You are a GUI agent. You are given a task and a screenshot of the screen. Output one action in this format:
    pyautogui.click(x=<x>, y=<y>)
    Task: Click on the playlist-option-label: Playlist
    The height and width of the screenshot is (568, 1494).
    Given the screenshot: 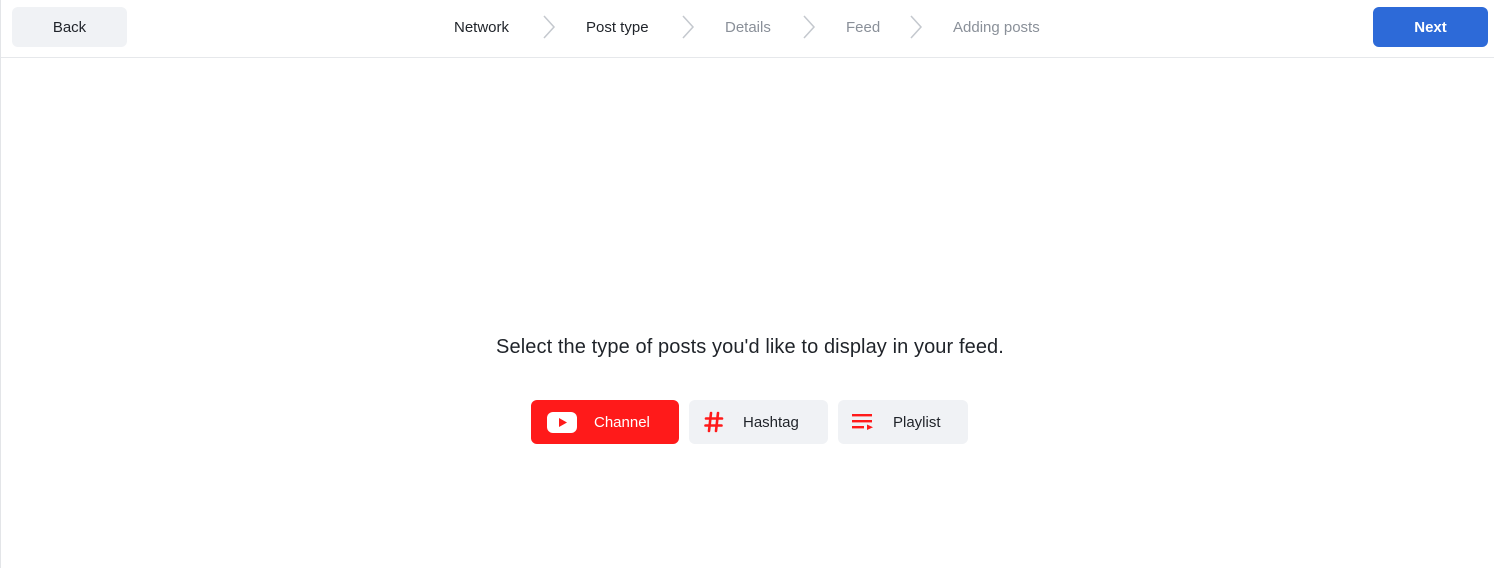 What is the action you would take?
    pyautogui.click(x=917, y=422)
    